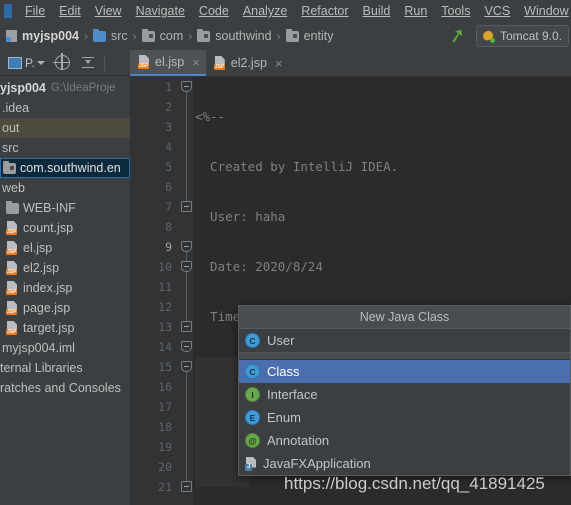 The image size is (571, 505). Describe the element at coordinates (309, 35) in the screenshot. I see `breadcrumb-entity: entity` at that location.